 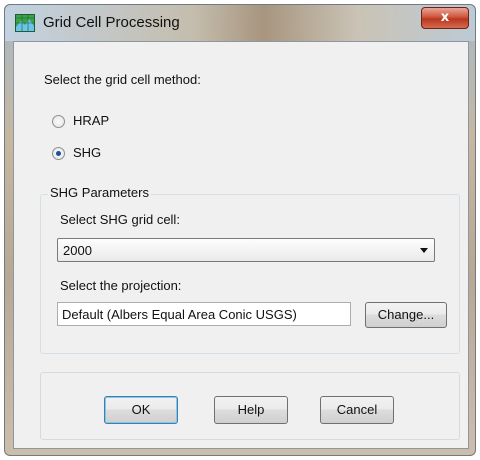 I want to click on radio-shg-circle, so click(x=58, y=153).